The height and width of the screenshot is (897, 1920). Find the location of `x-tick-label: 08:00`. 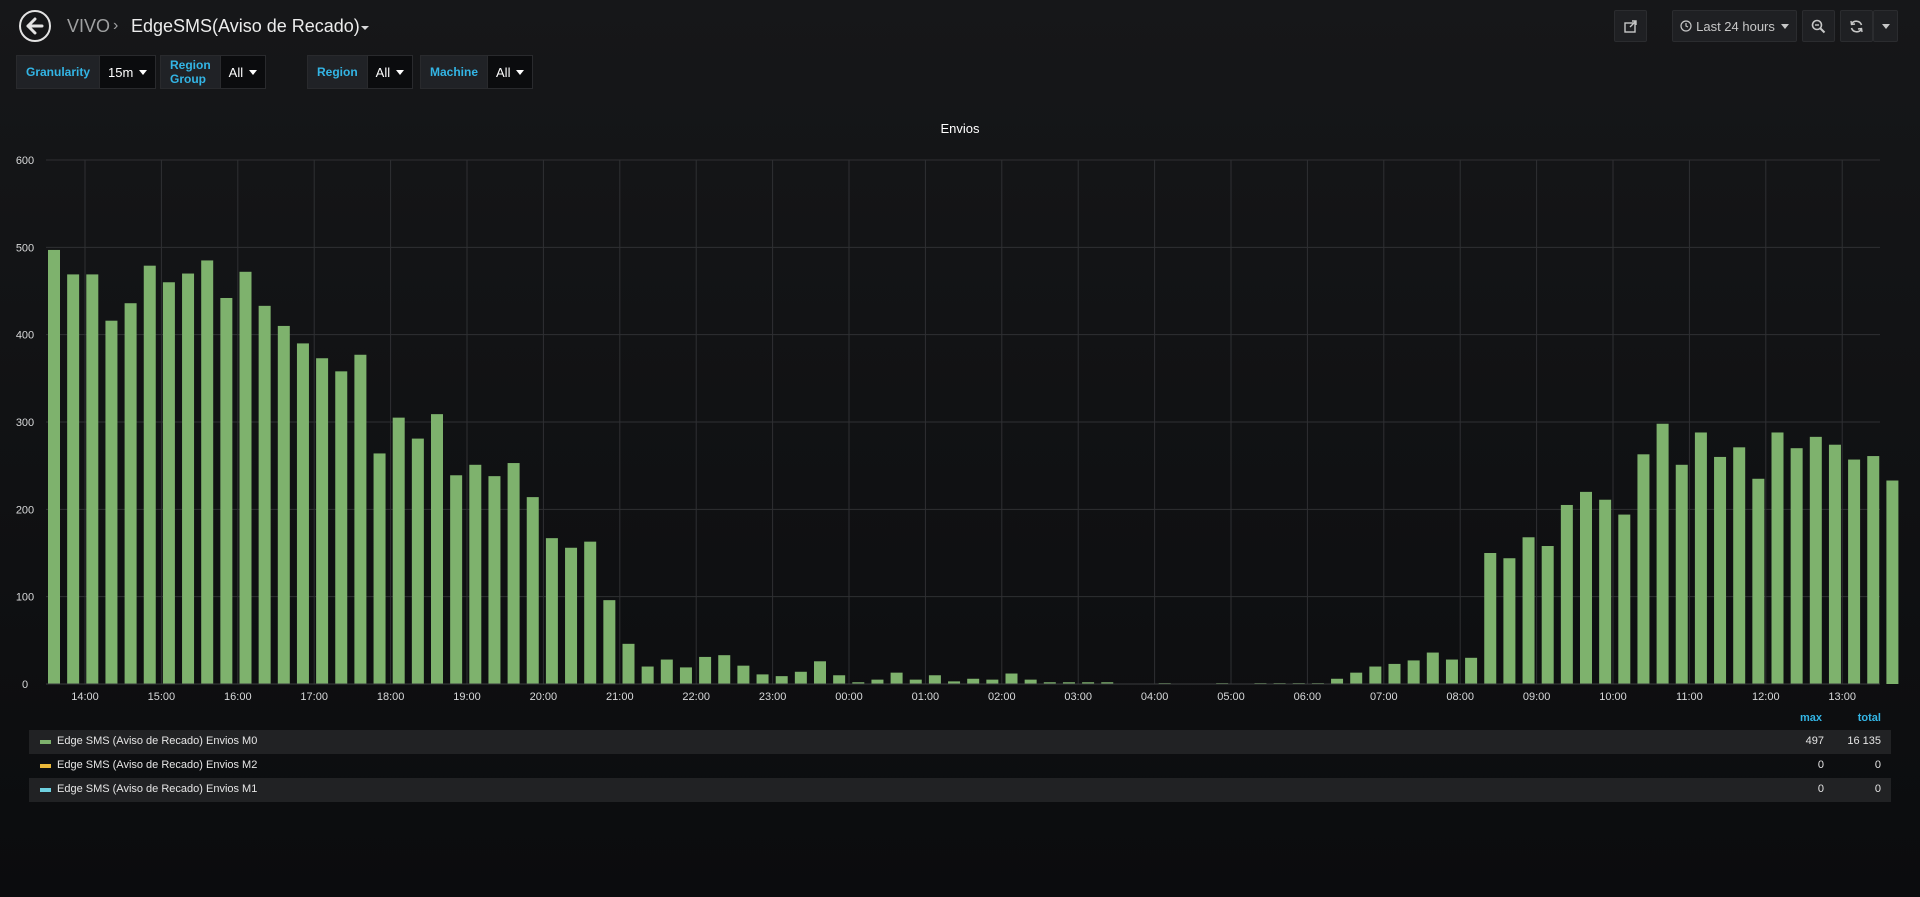

x-tick-label: 08:00 is located at coordinates (1460, 695).